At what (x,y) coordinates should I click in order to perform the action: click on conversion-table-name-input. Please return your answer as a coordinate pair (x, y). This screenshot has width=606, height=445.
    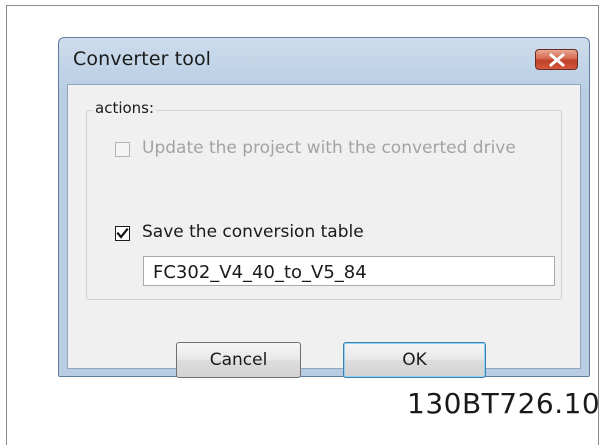
    Looking at the image, I should click on (349, 271).